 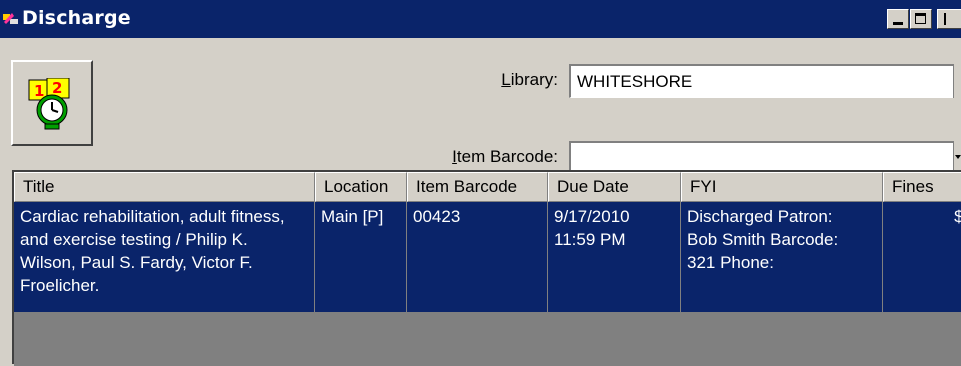 What do you see at coordinates (361, 187) in the screenshot?
I see `column-header-location: Location` at bounding box center [361, 187].